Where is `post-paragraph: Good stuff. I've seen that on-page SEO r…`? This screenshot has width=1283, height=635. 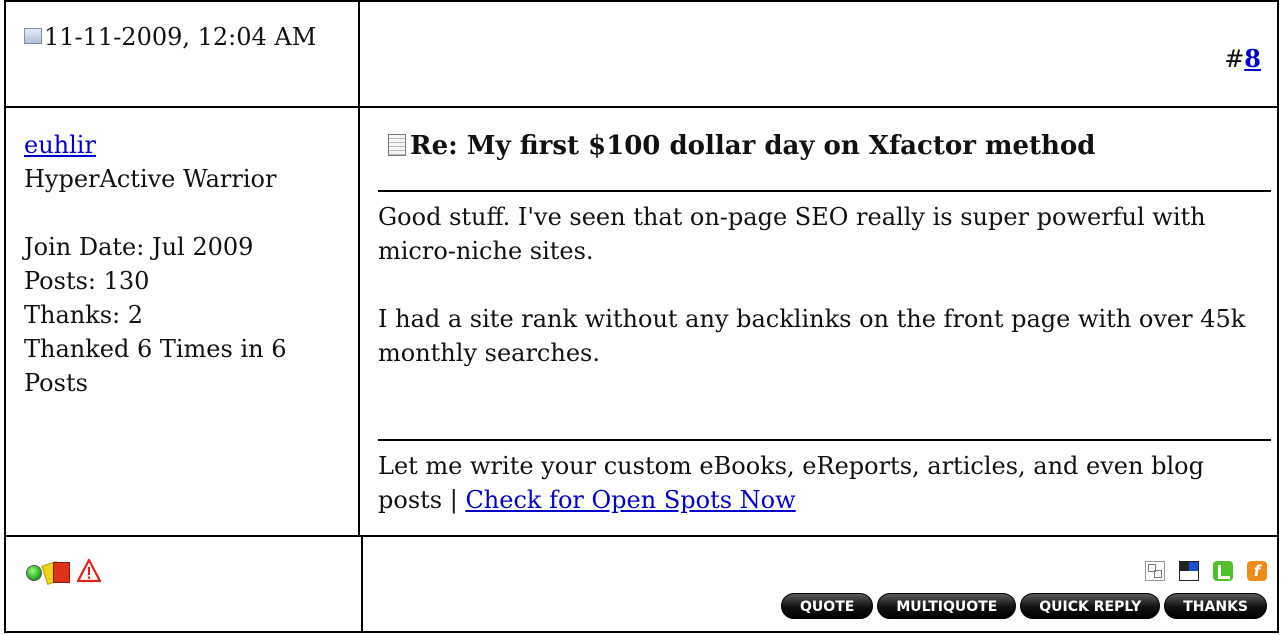 post-paragraph: Good stuff. I've seen that on-page SEO r… is located at coordinates (792, 234).